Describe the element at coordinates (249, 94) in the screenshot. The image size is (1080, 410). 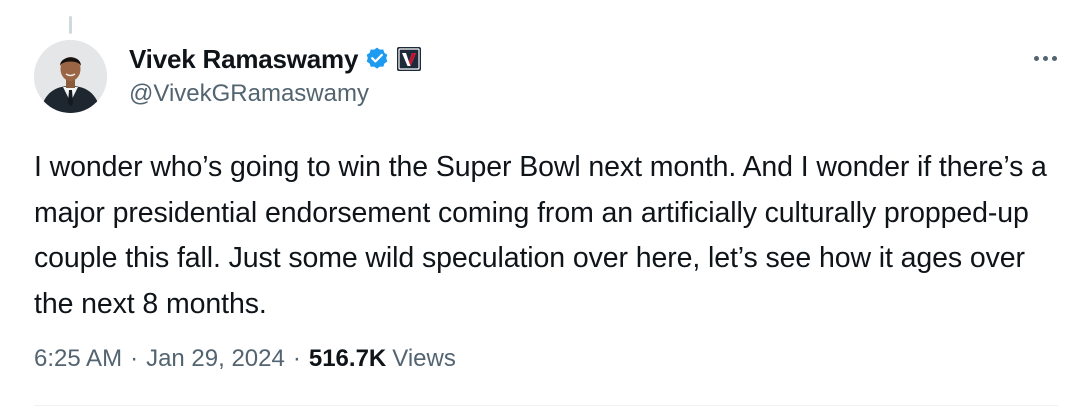
I see `author-handle: @VivekGRamaswamy` at that location.